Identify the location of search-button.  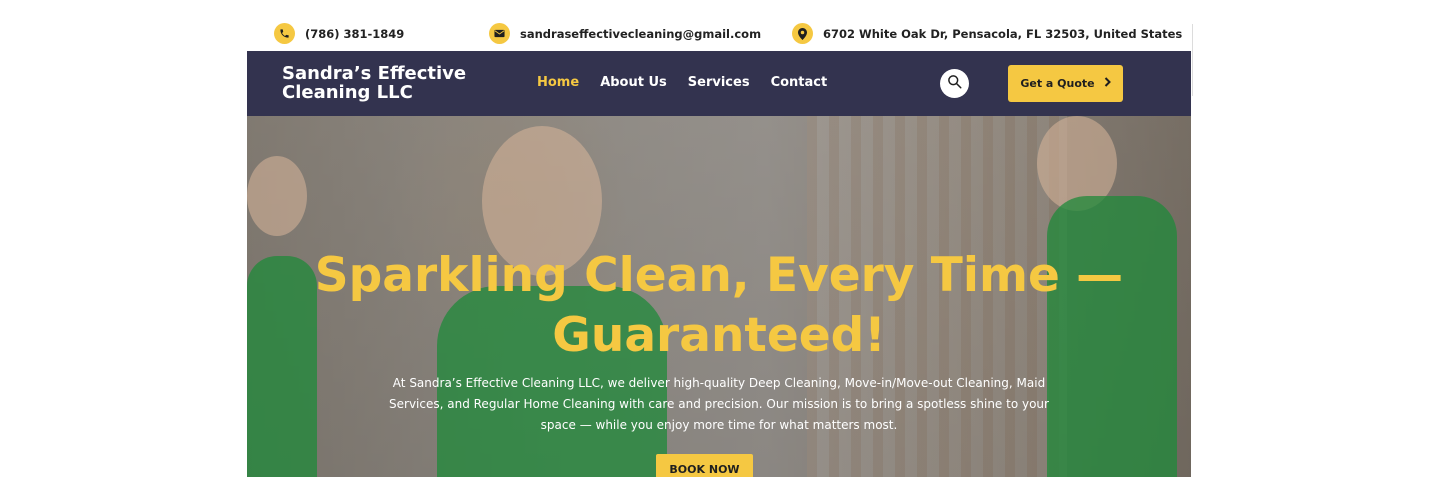
(954, 83).